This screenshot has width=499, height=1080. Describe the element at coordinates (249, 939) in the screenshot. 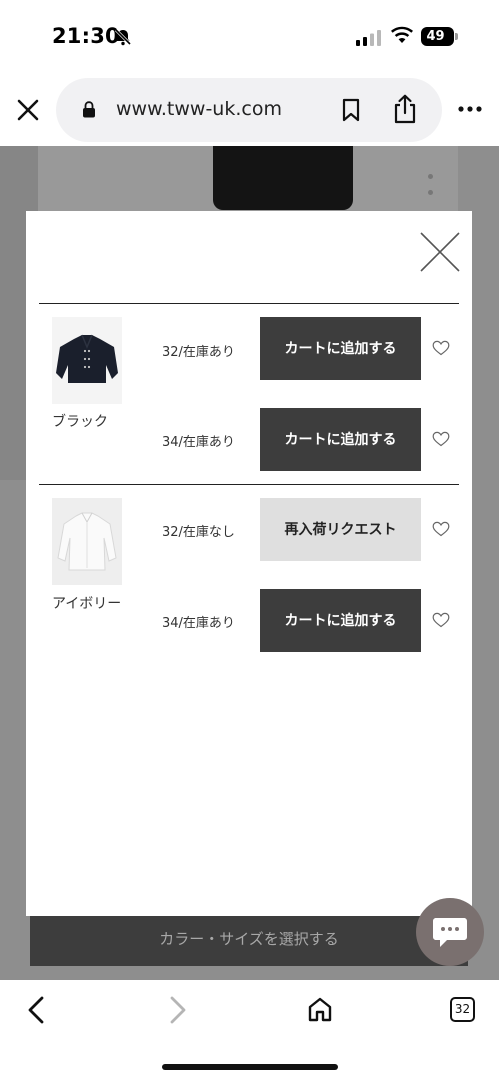

I see `select-color-size-button: カラー・サイズを選択する` at that location.